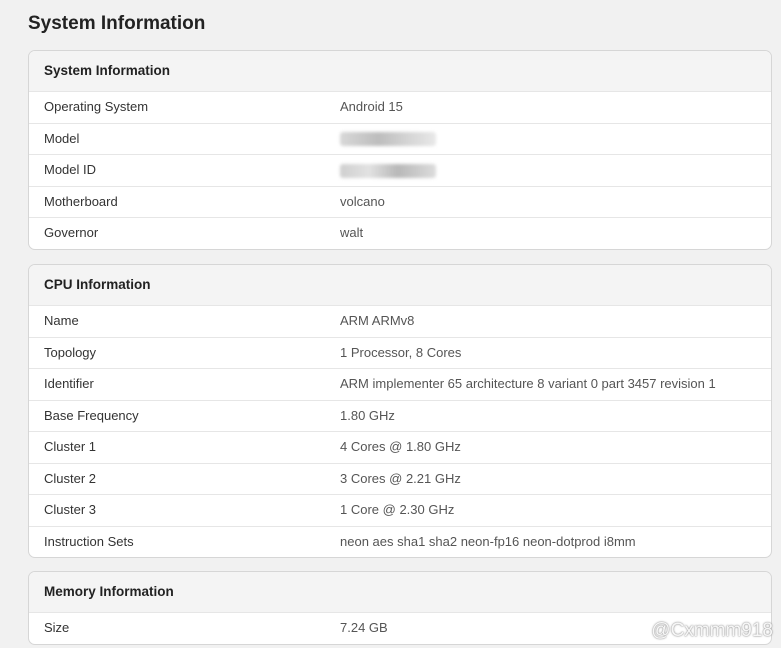 The height and width of the screenshot is (648, 781). I want to click on row-value: 4 Cores @ 1.80 GHz, so click(400, 446).